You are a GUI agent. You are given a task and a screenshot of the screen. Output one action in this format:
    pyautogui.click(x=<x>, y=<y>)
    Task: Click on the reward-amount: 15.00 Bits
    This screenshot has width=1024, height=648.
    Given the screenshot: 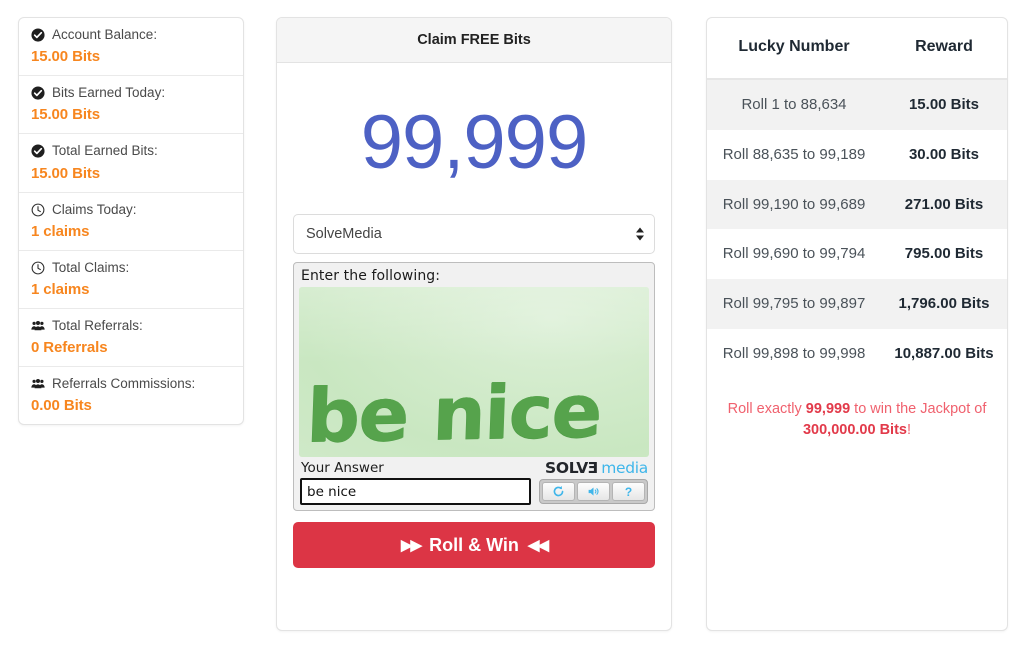 What is the action you would take?
    pyautogui.click(x=944, y=104)
    